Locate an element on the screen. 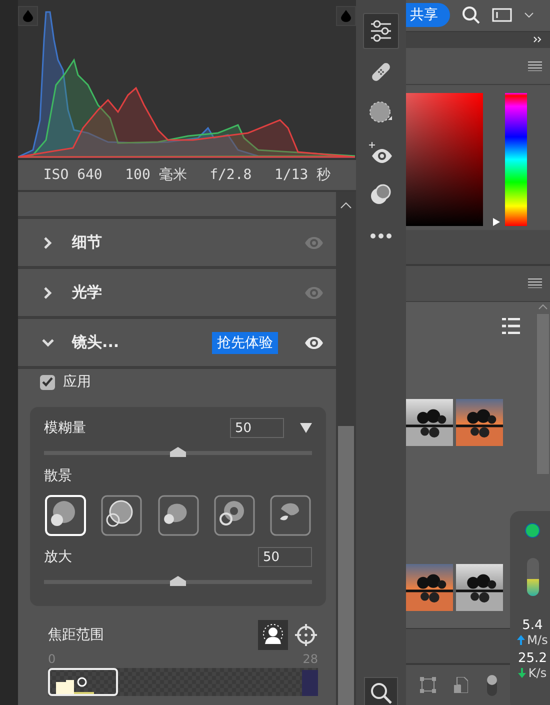  section-label: 焦距范围 is located at coordinates (76, 635).